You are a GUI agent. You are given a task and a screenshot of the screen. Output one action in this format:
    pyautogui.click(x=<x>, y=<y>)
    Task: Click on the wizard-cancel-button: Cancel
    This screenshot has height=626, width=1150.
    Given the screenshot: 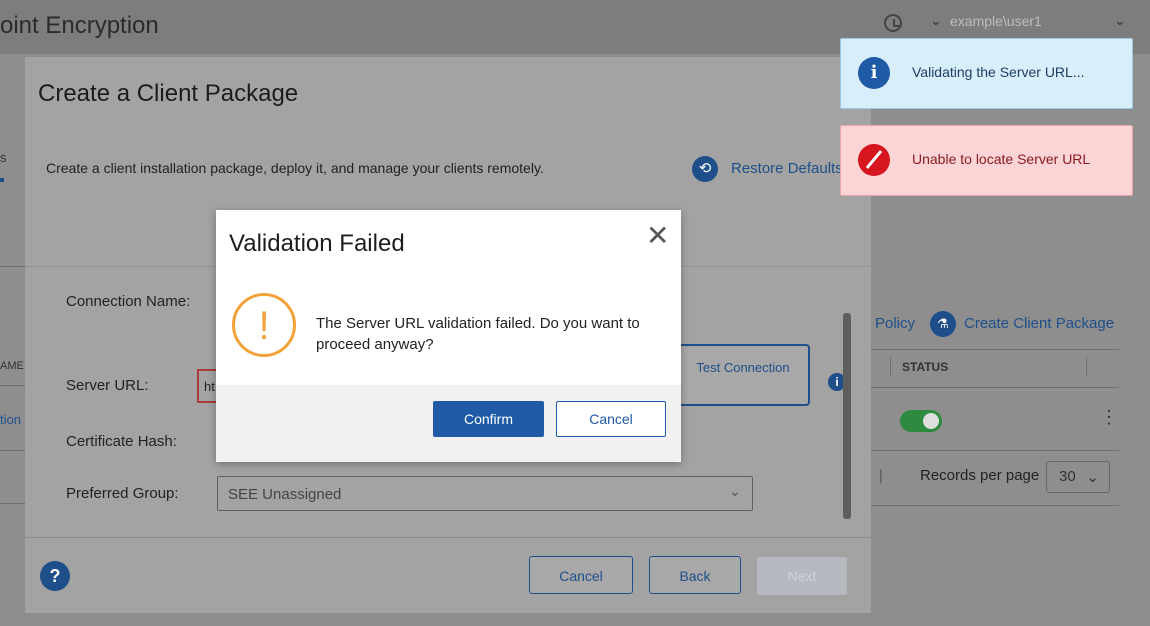 What is the action you would take?
    pyautogui.click(x=581, y=575)
    